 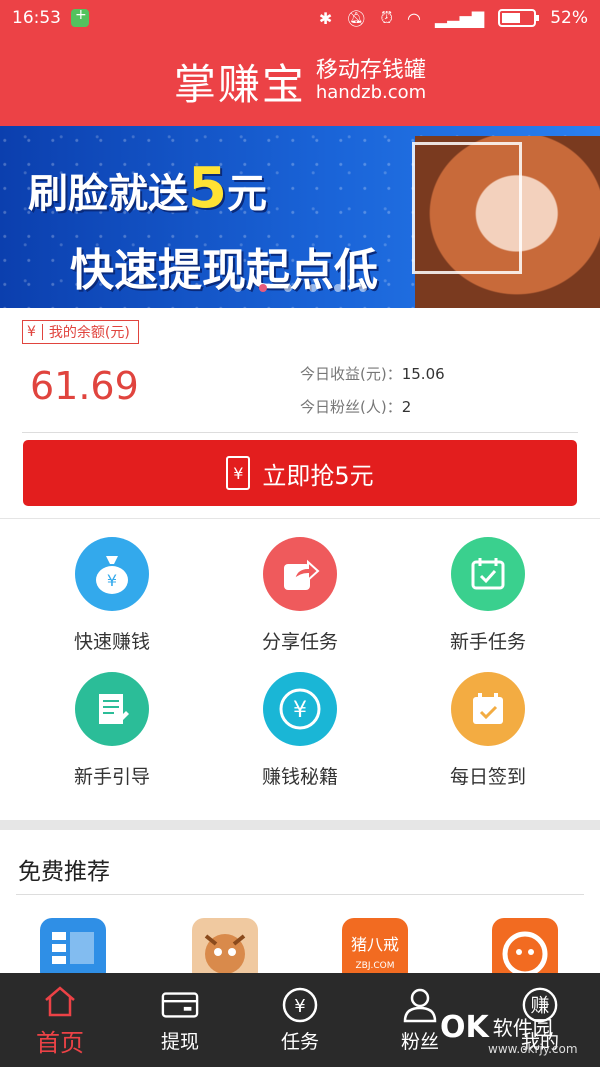 I want to click on mute-icon: 🔕︎, so click(x=356, y=18).